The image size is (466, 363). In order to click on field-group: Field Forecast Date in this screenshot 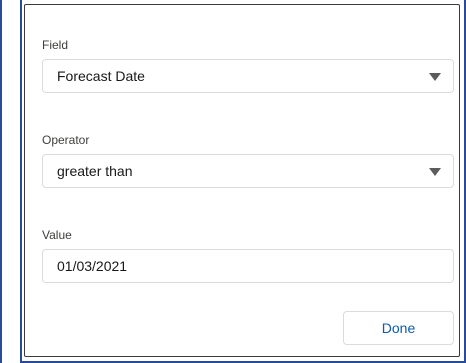, I will do `click(248, 65)`.